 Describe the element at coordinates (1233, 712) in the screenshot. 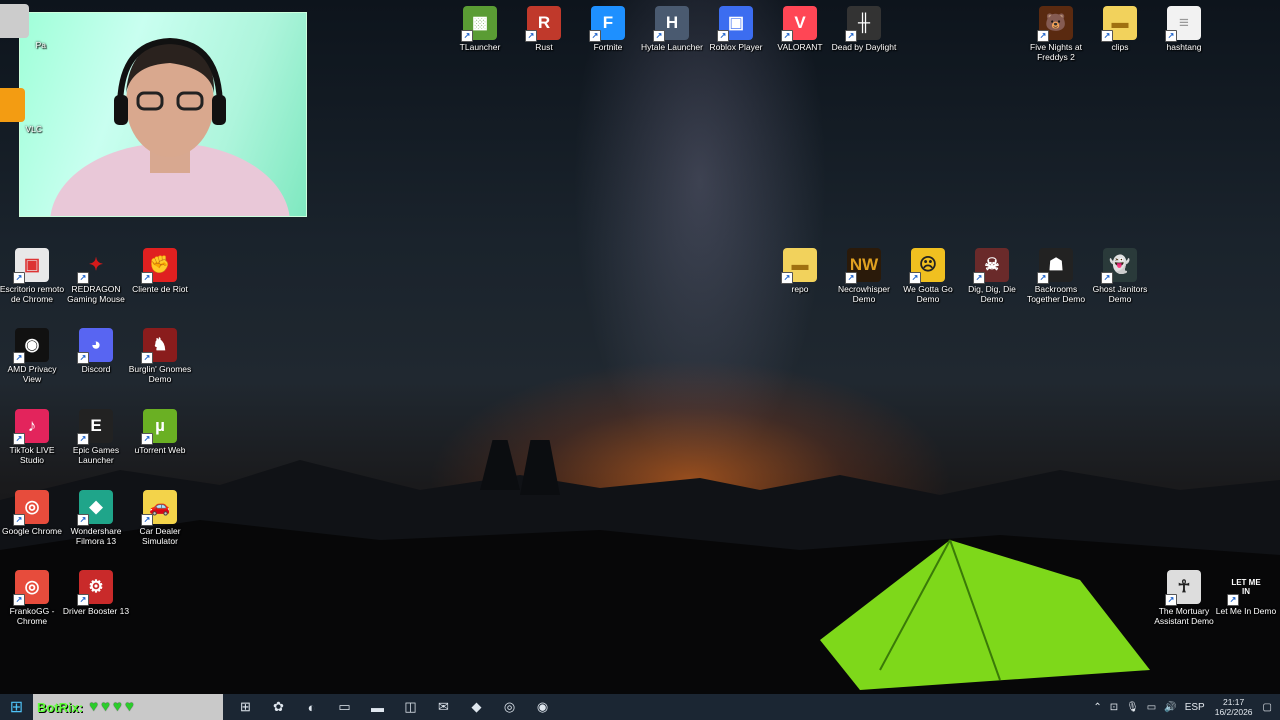

I see `clock-date: 16/2/2026` at that location.